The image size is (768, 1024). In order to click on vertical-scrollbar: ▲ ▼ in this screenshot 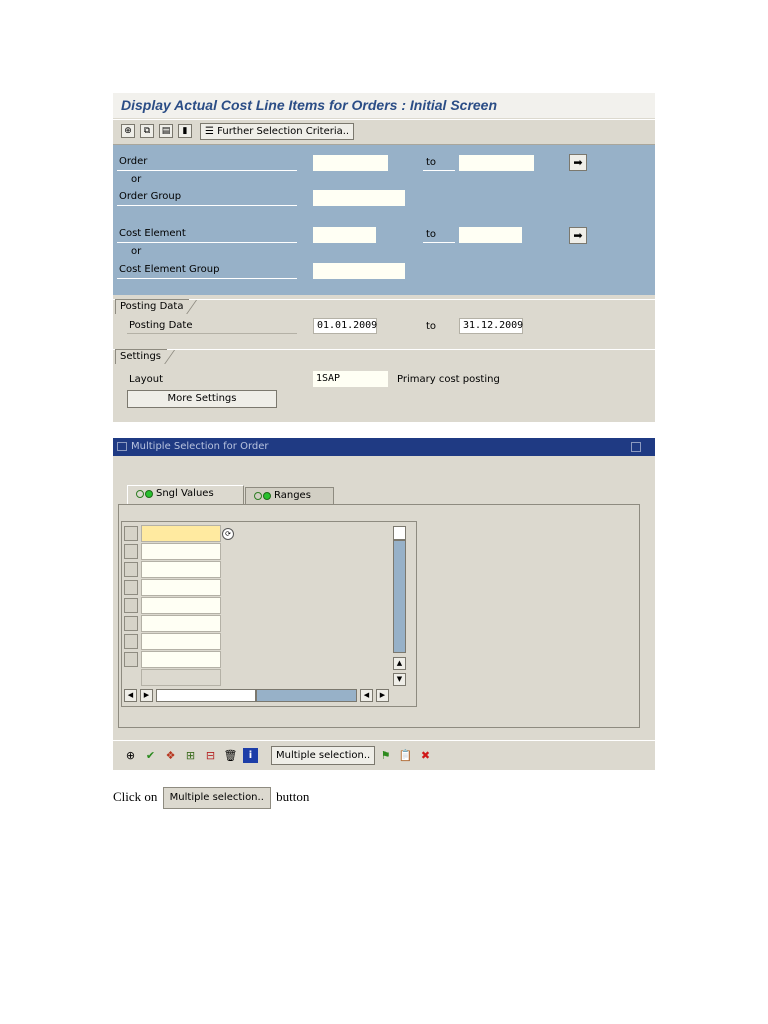, I will do `click(400, 608)`.